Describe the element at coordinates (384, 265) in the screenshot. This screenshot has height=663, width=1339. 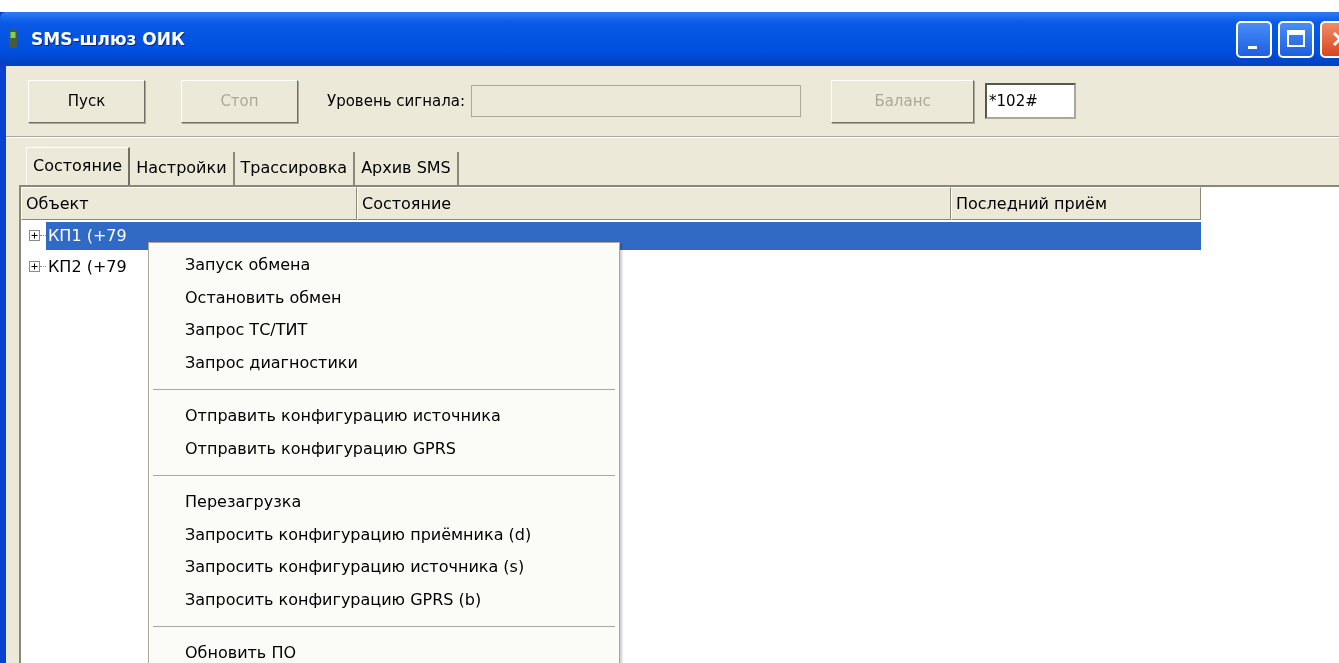
I see `menu-item: Запуск обмена` at that location.